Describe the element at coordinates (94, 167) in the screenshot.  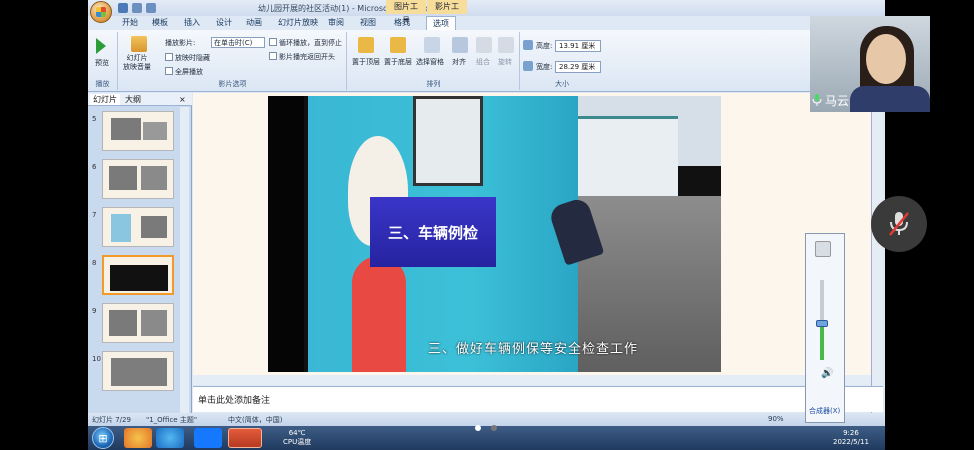
I see `thumb-number: 6` at that location.